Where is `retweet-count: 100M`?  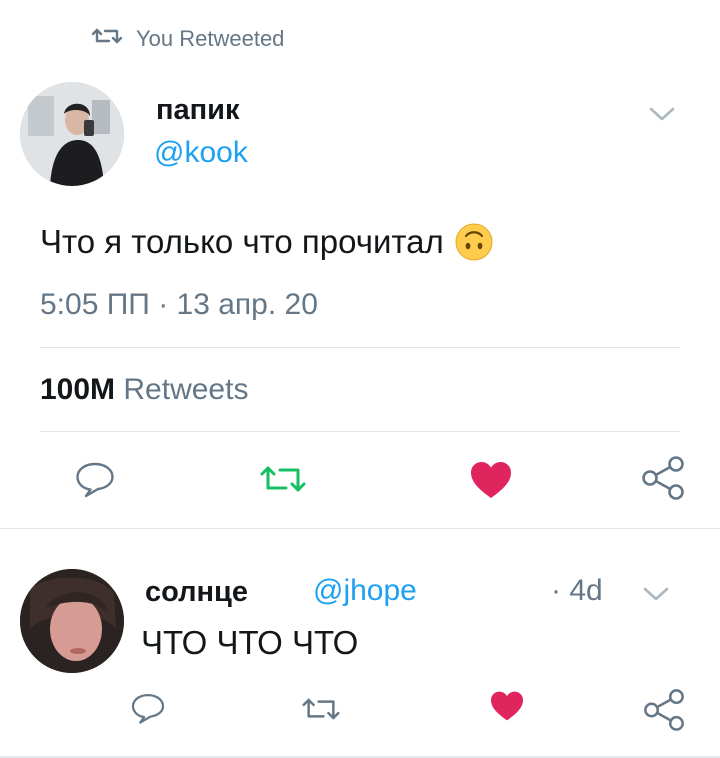
retweet-count: 100M is located at coordinates (78, 389).